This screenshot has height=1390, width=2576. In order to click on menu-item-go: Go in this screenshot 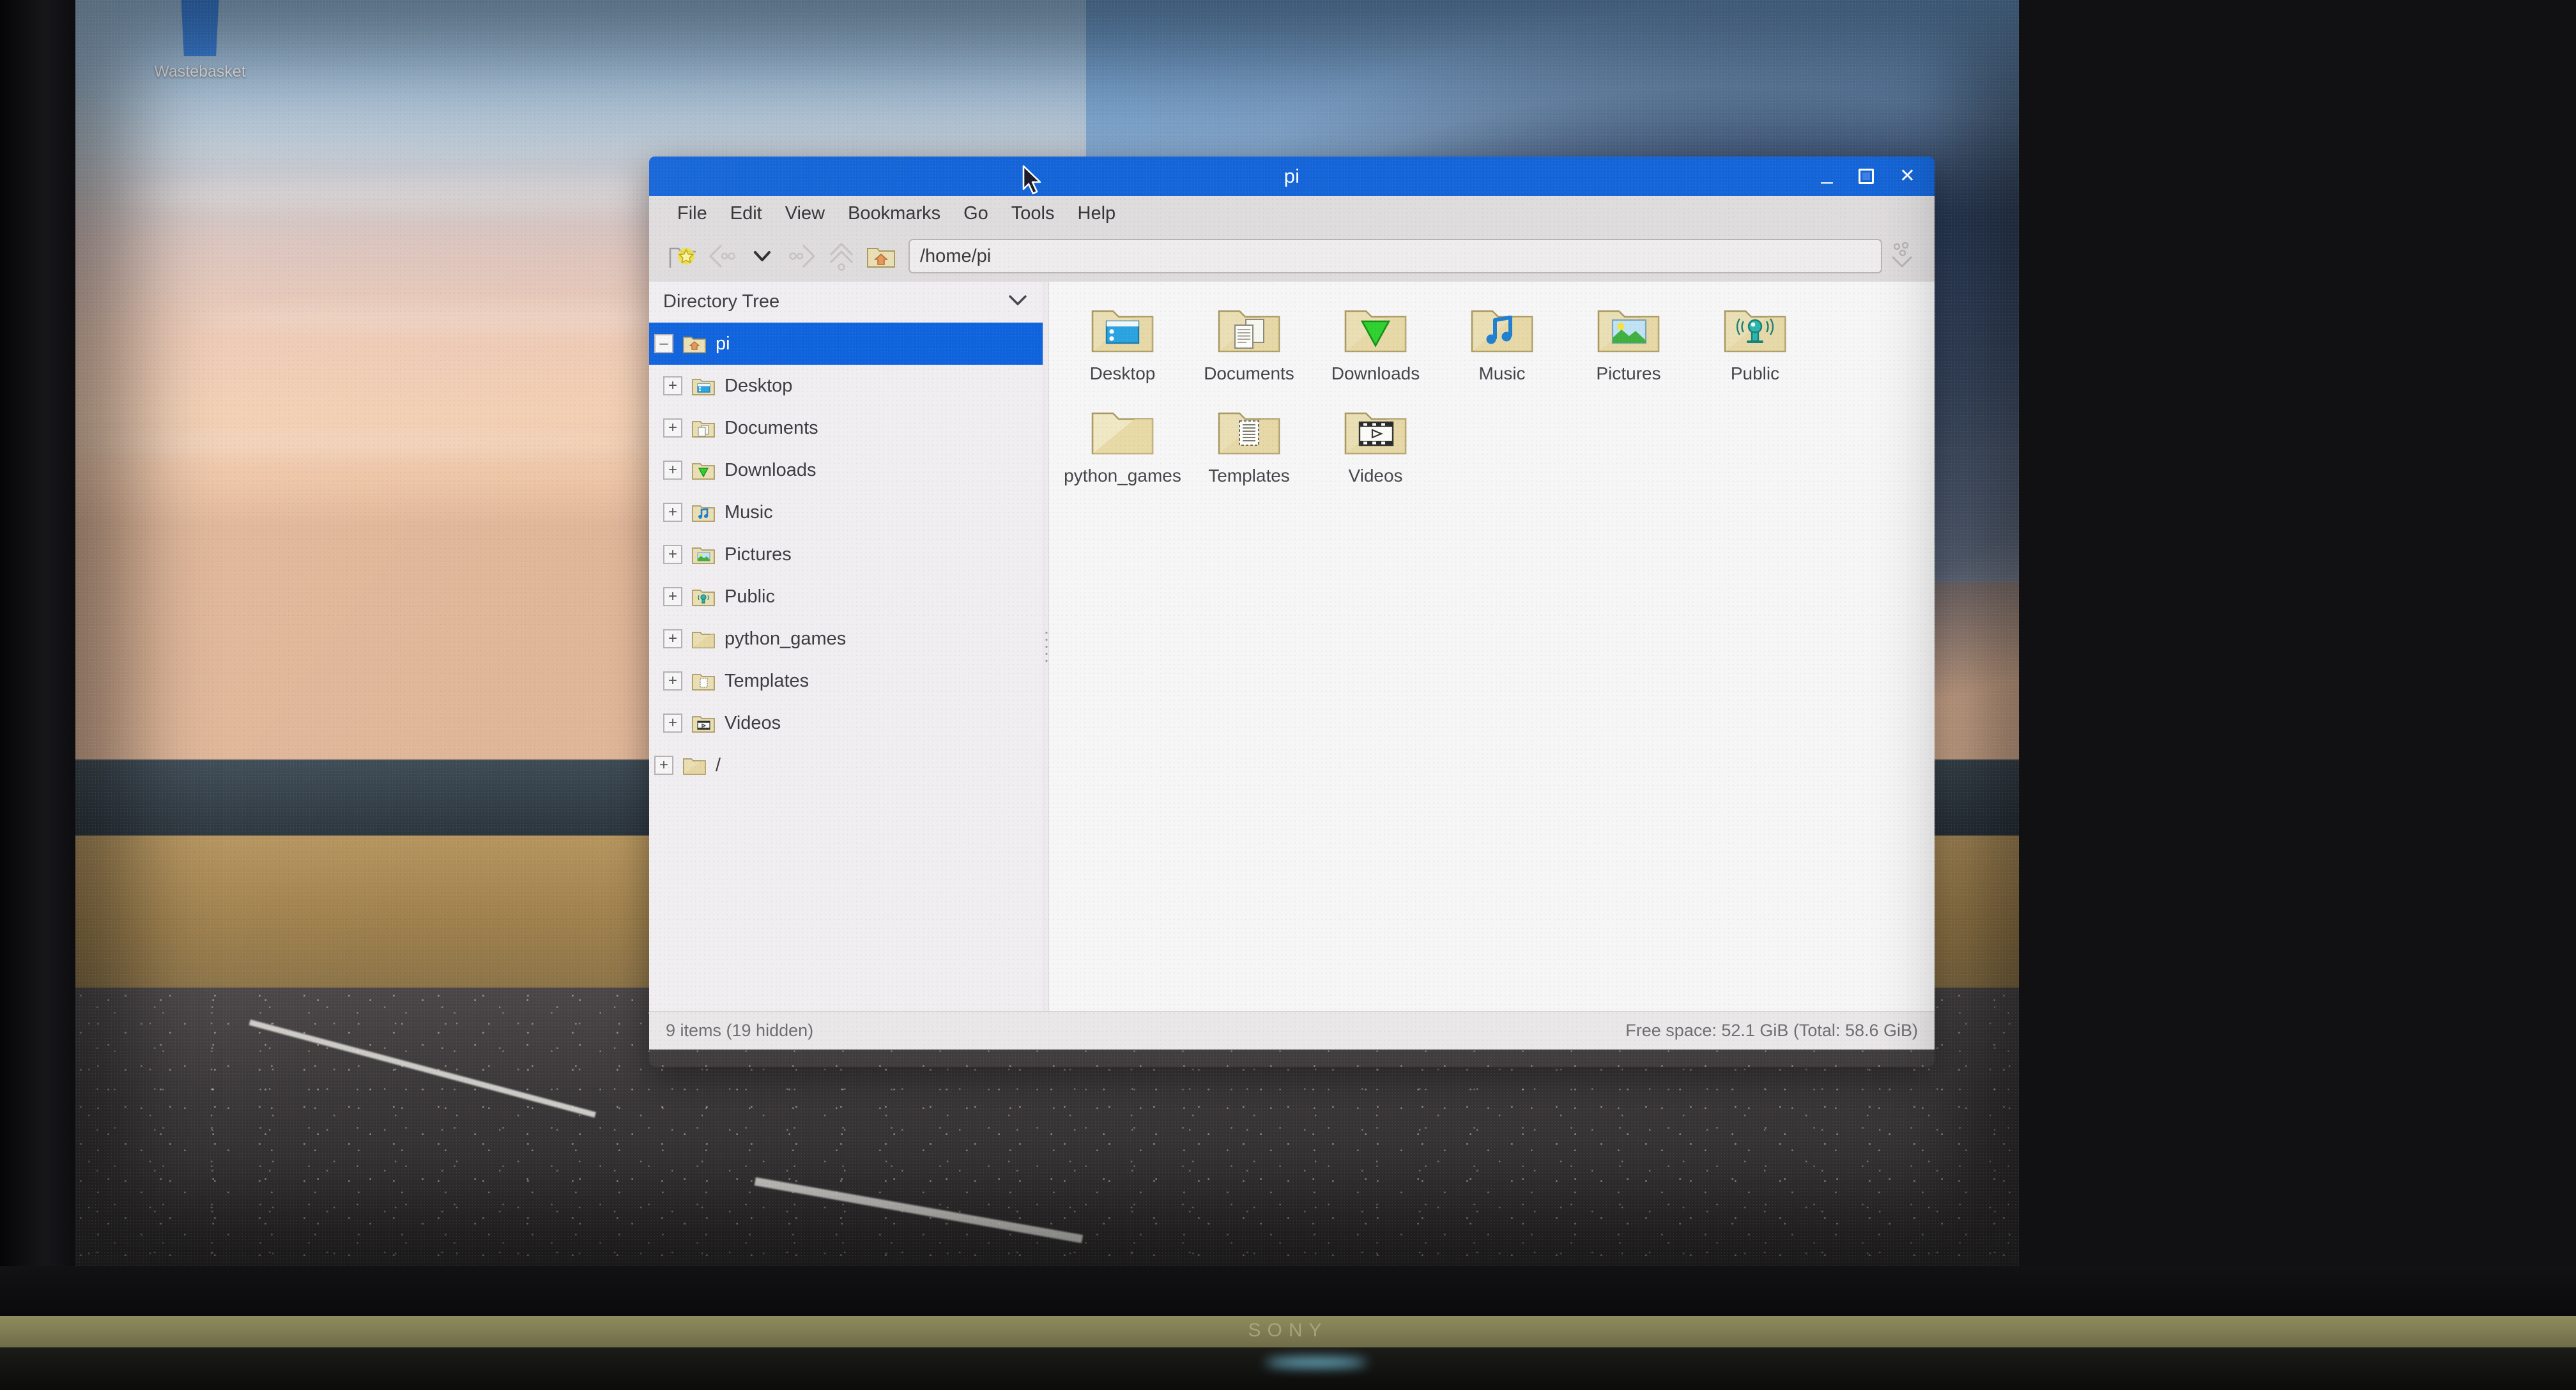, I will do `click(976, 214)`.